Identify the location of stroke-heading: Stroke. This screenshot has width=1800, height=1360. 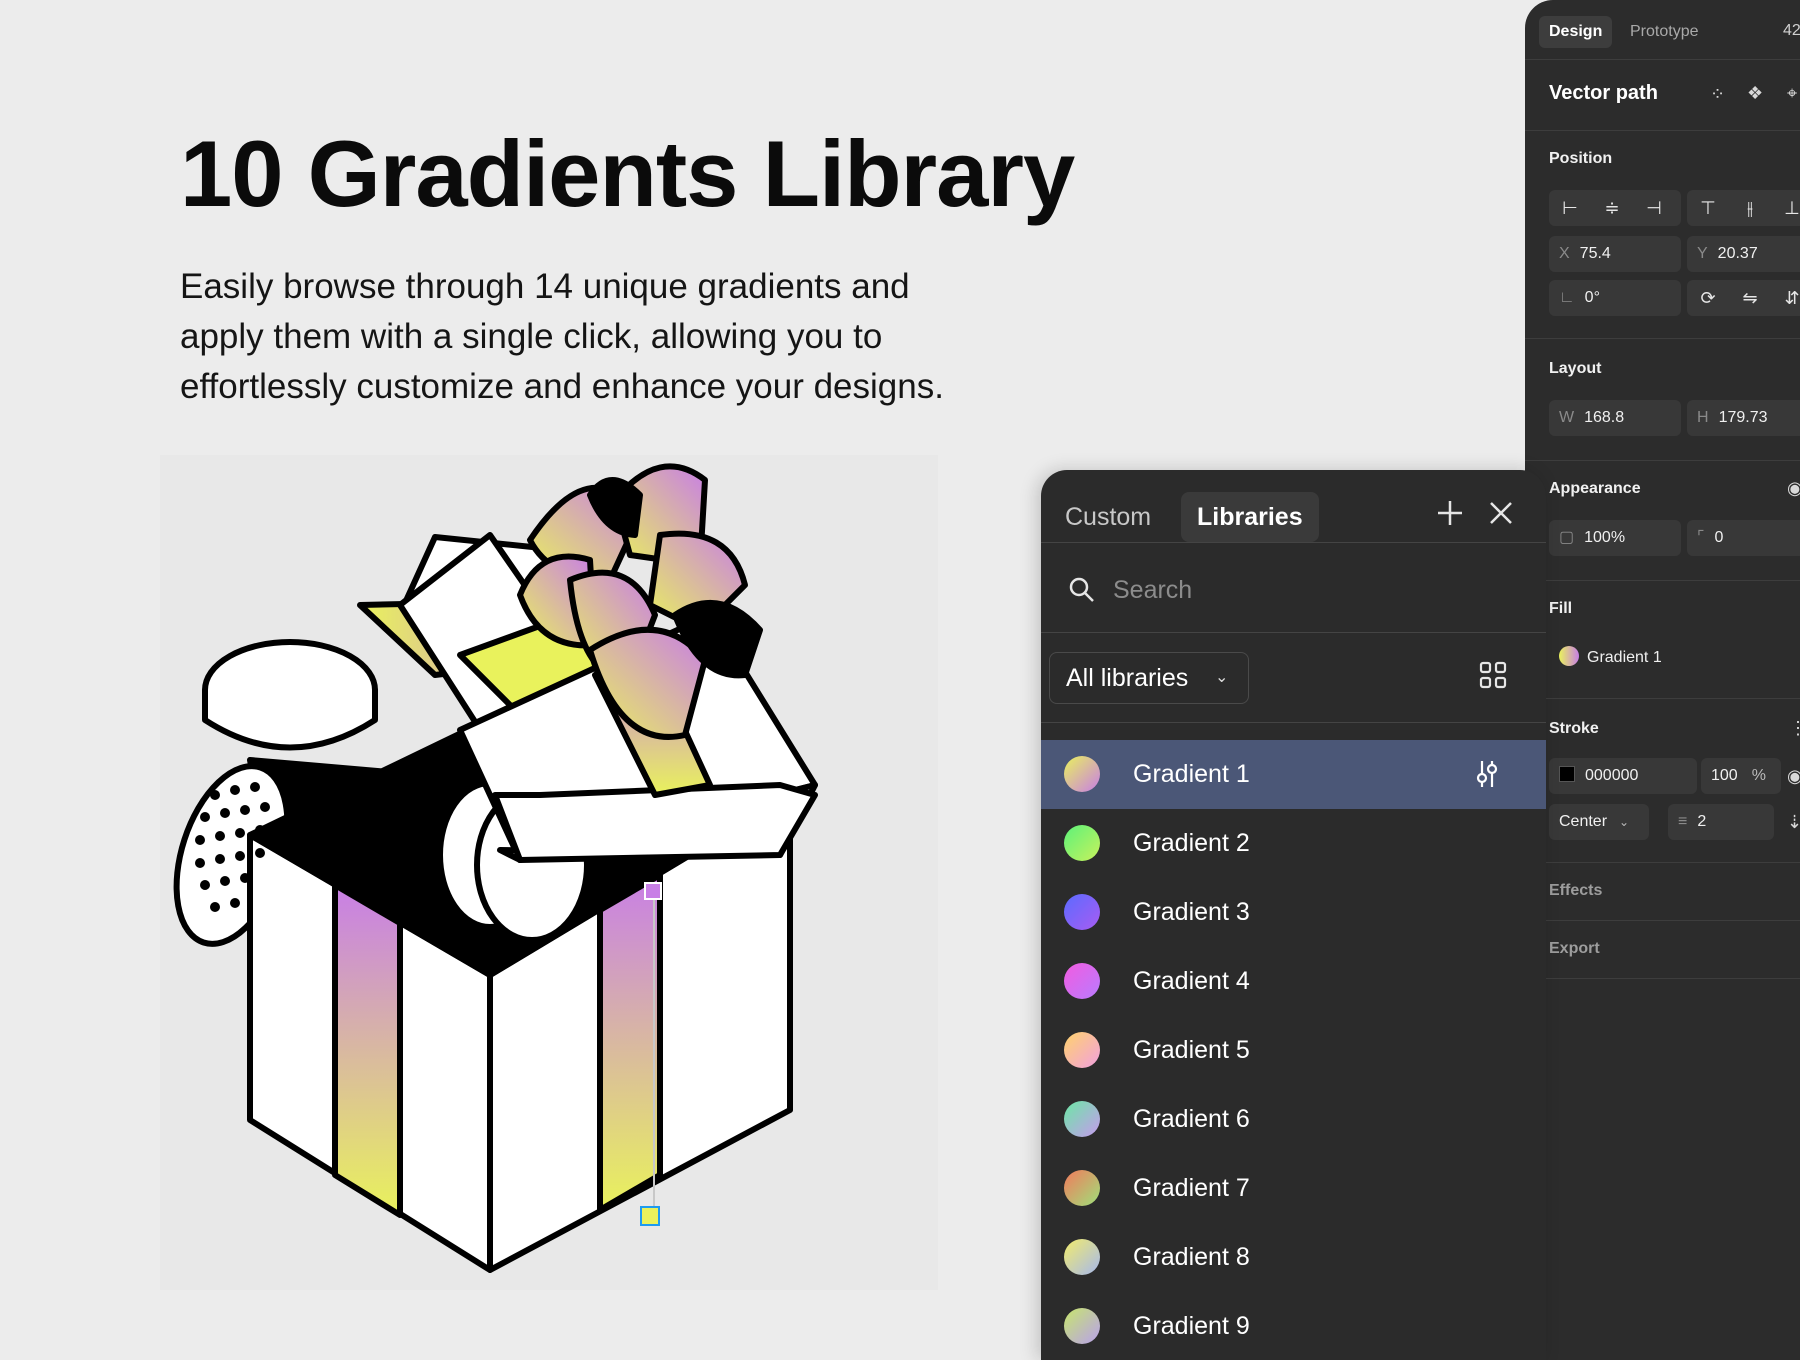
(1574, 728).